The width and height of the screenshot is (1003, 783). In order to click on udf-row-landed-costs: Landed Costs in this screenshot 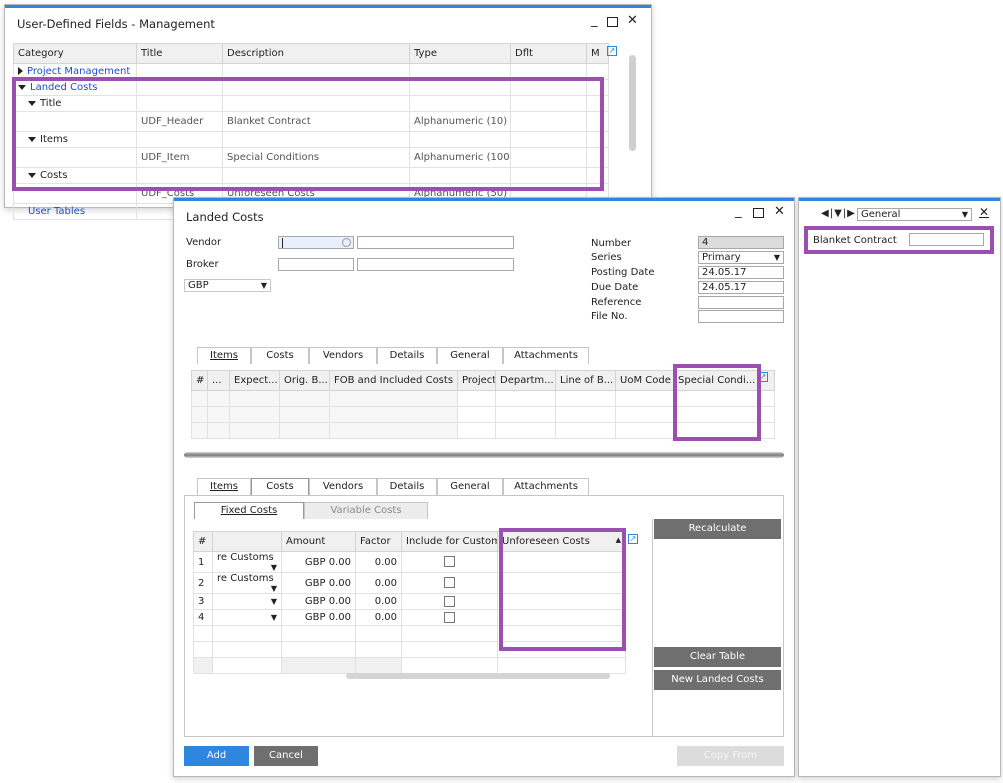, I will do `click(311, 87)`.